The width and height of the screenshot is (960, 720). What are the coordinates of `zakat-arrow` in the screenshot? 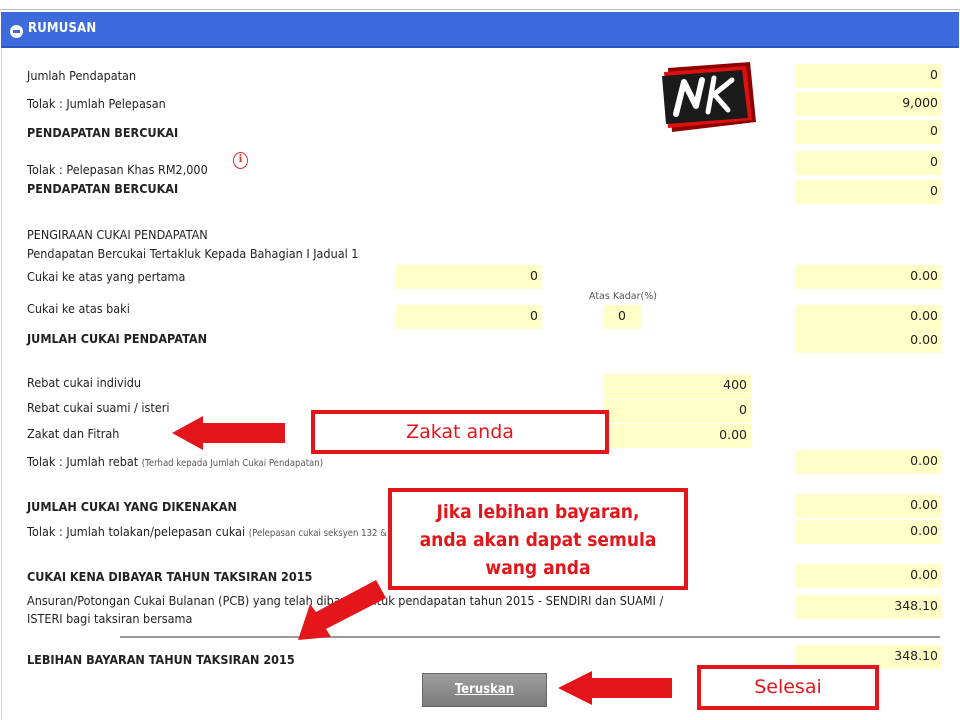 It's located at (228, 433).